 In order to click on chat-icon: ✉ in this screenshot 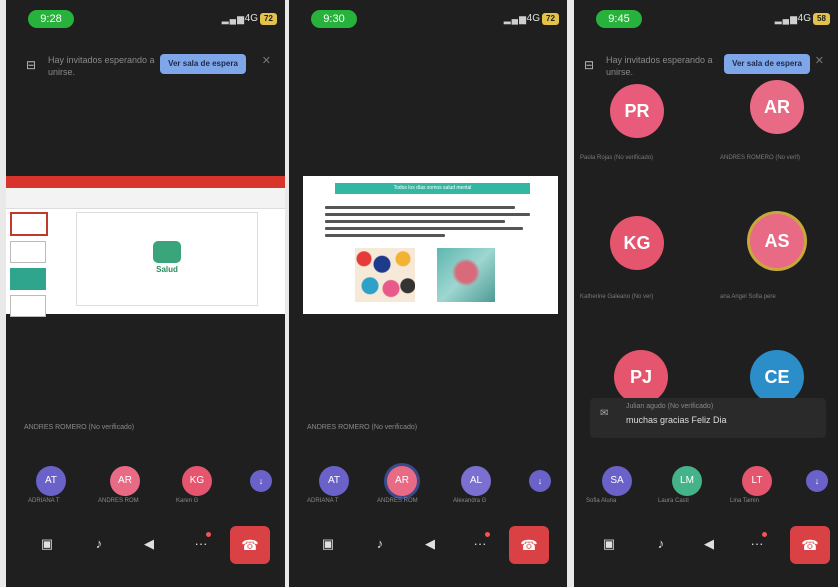, I will do `click(604, 413)`.